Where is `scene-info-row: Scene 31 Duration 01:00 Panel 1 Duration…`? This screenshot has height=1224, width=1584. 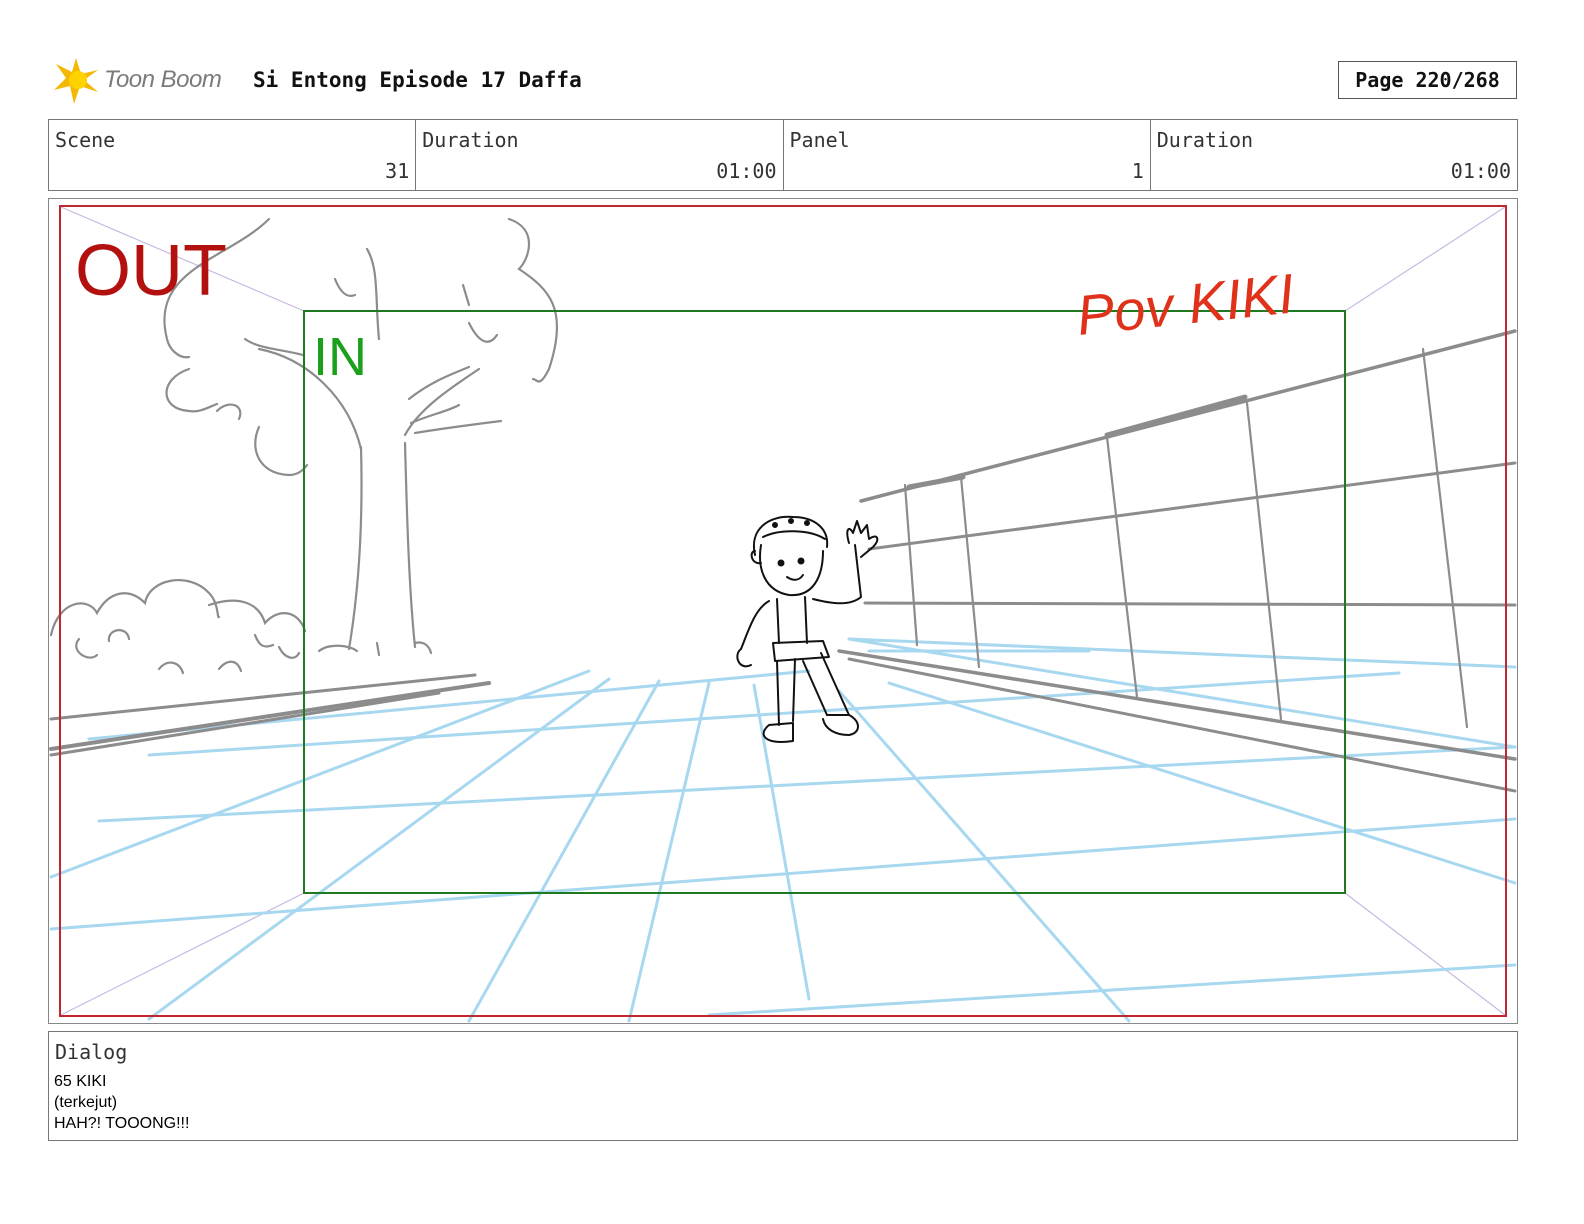 scene-info-row: Scene 31 Duration 01:00 Panel 1 Duration… is located at coordinates (783, 155).